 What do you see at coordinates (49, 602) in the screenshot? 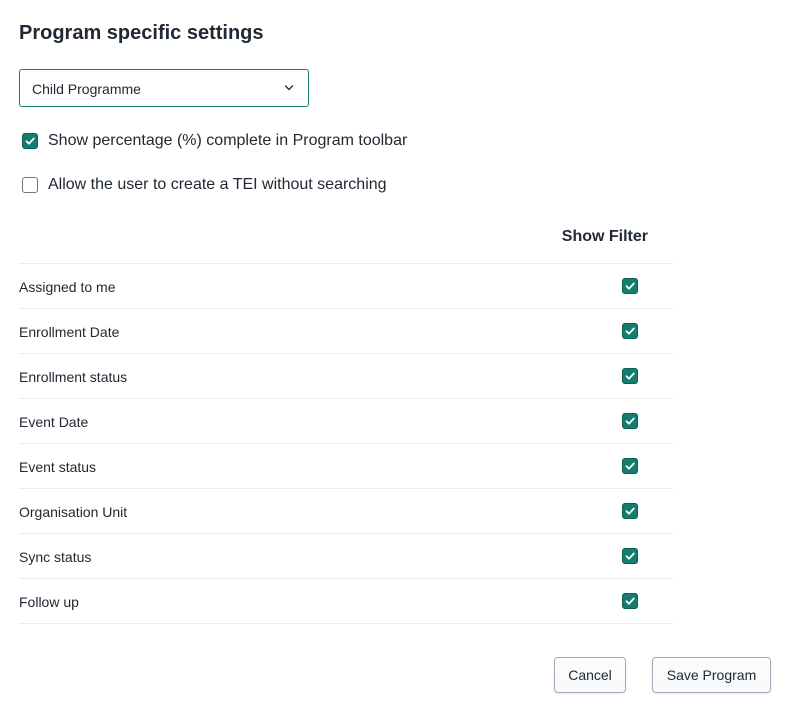
I see `filter-row-label: Follow up` at bounding box center [49, 602].